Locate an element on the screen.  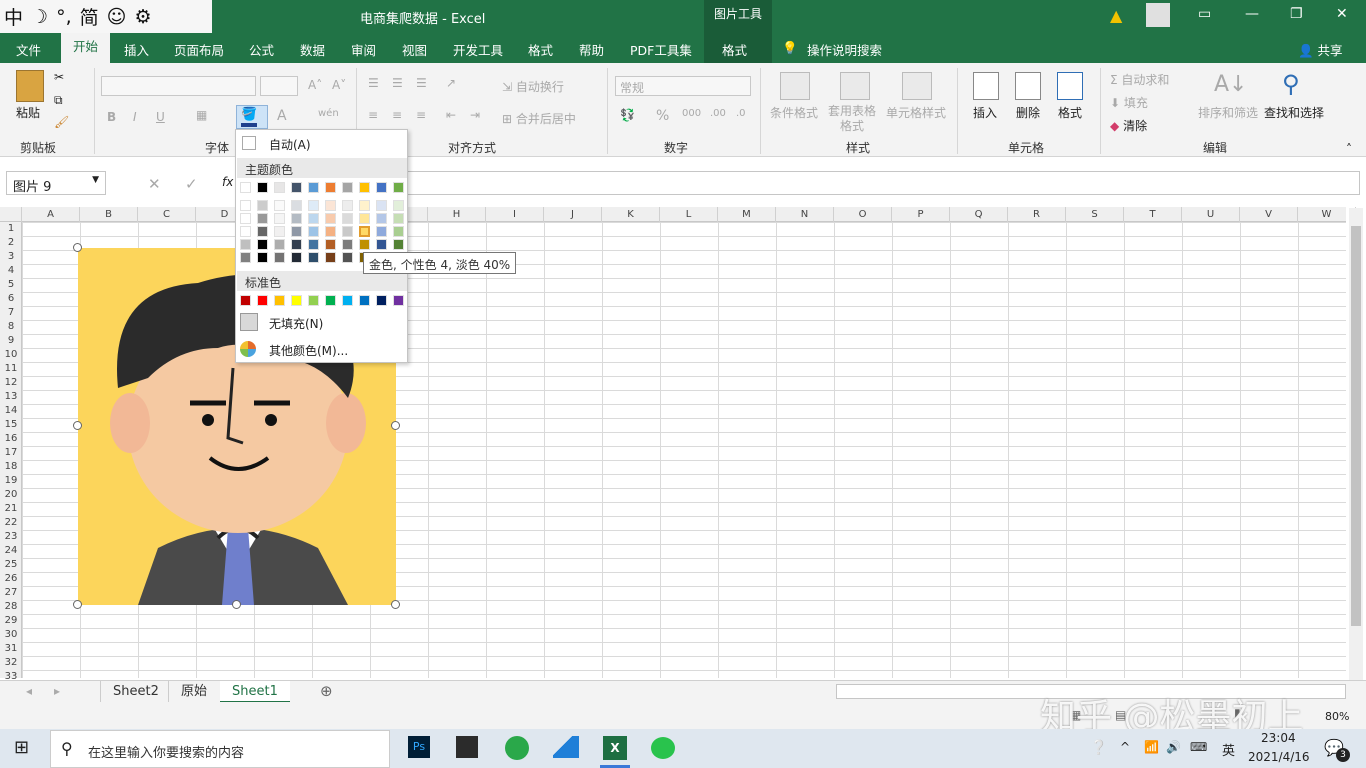
conditional-format-button: 条件格式 is located at coordinates (794, 112).